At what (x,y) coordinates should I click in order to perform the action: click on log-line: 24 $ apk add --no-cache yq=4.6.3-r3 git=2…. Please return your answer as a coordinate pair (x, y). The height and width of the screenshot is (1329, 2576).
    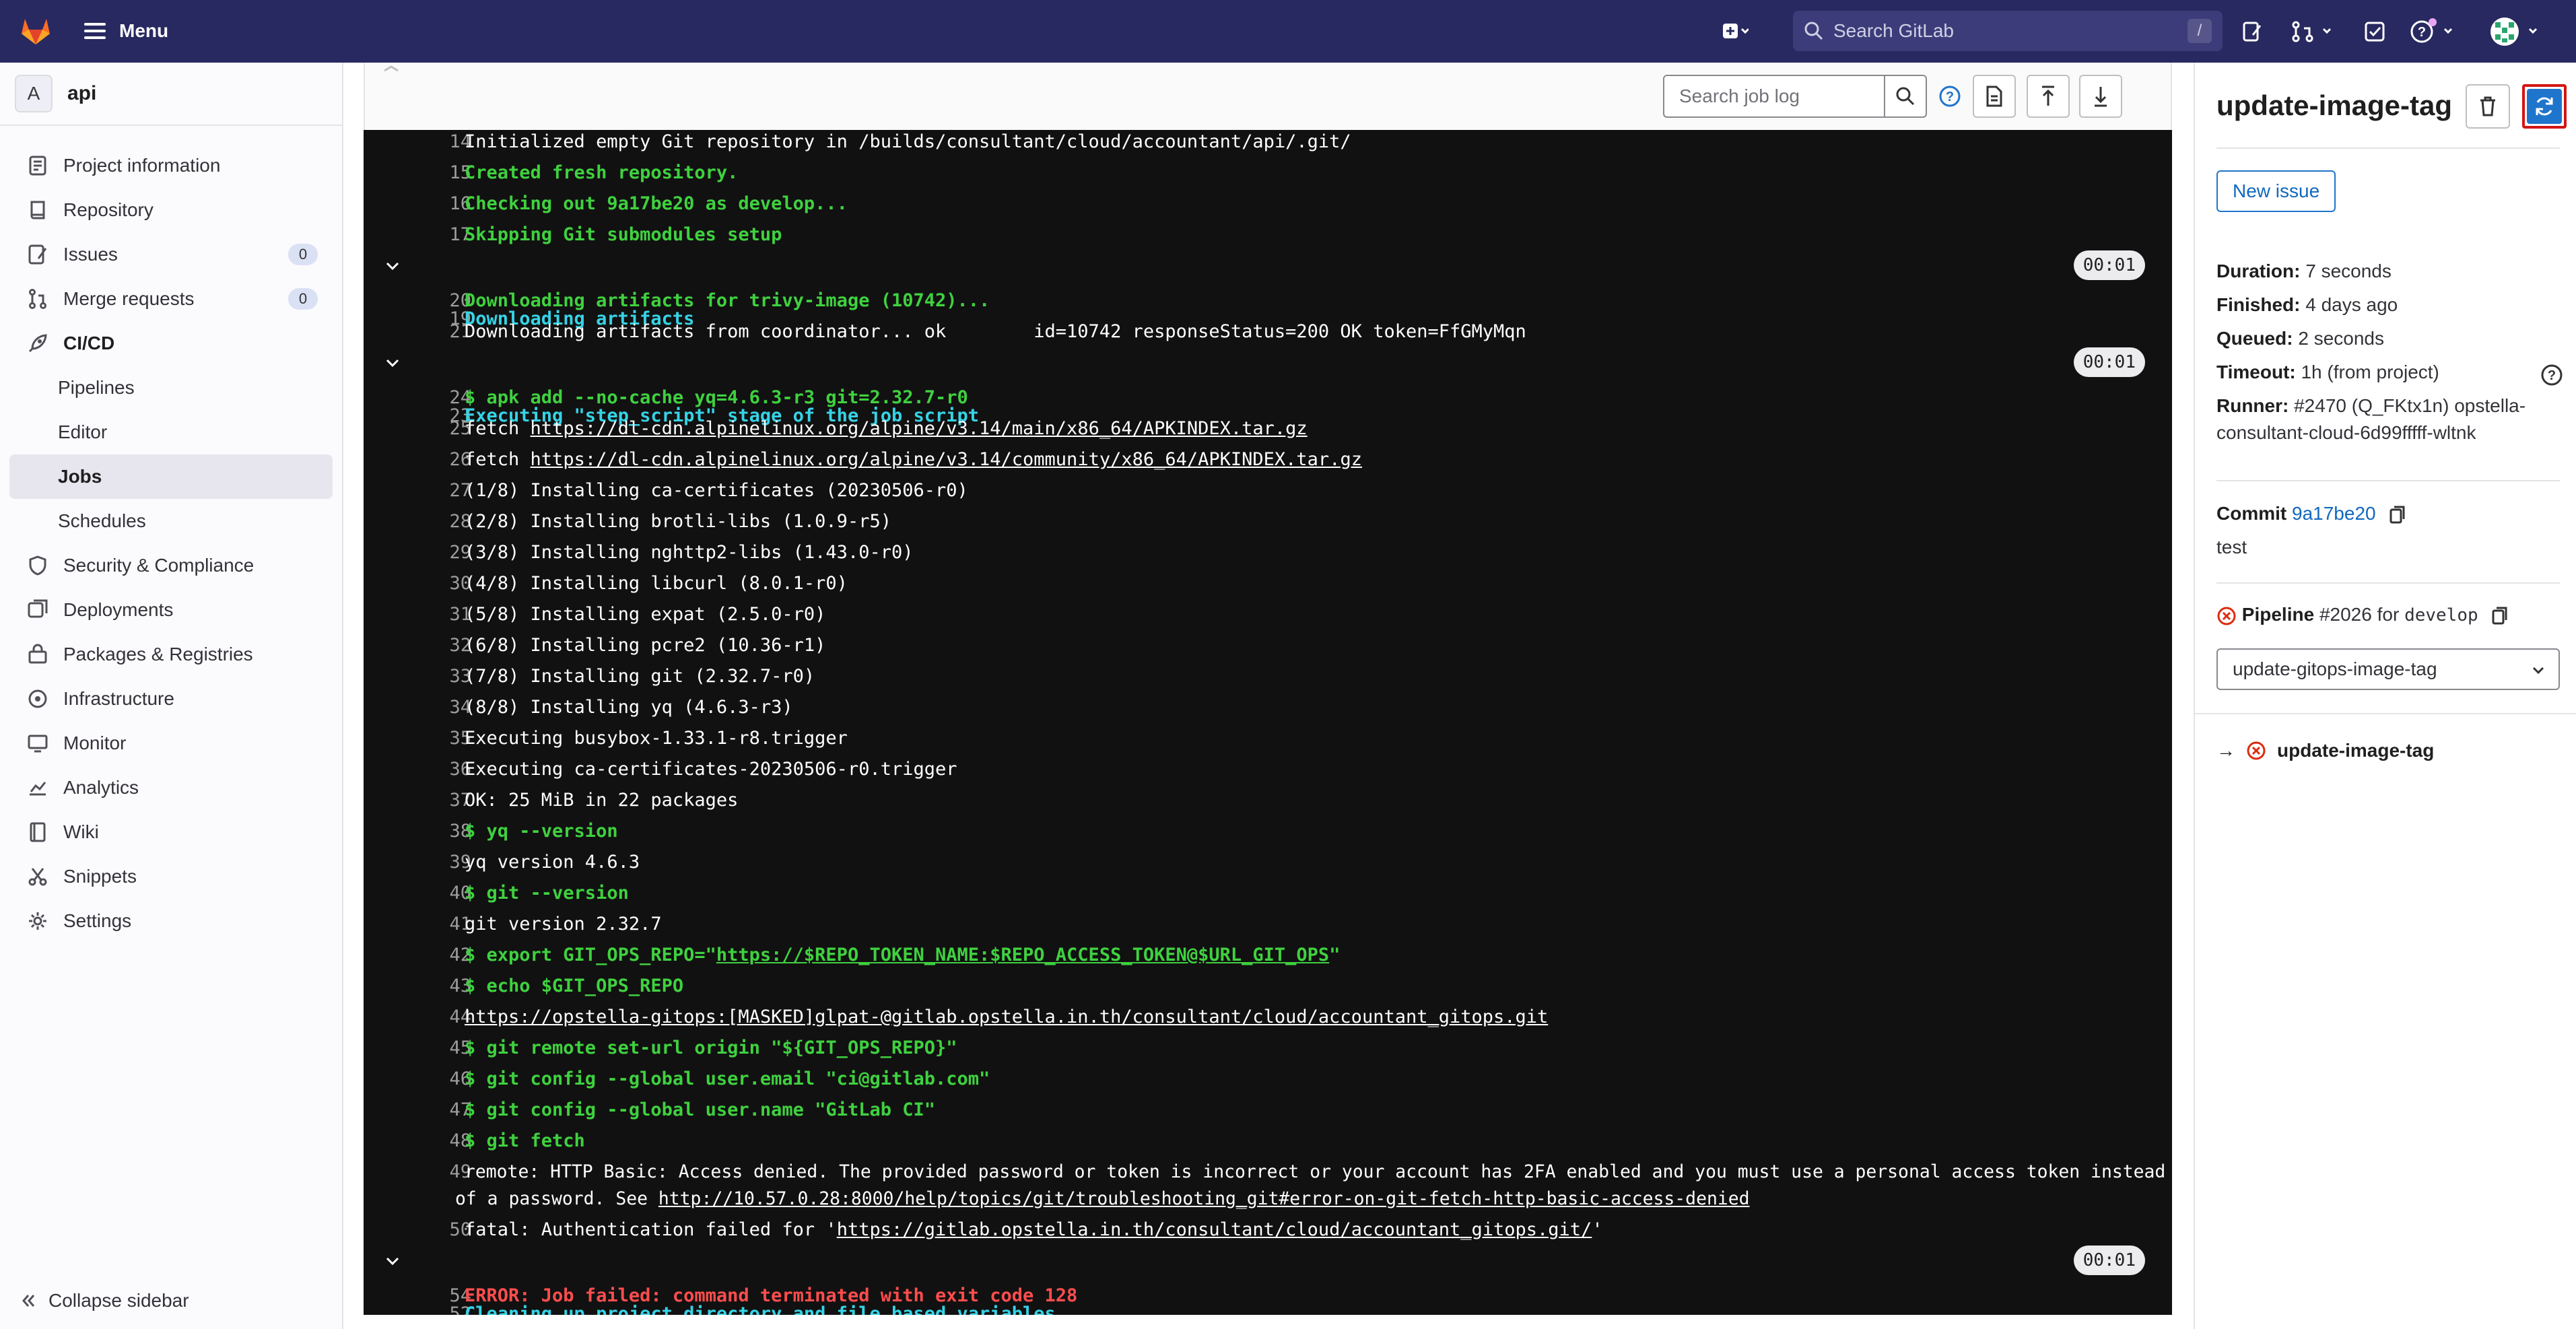
    Looking at the image, I should click on (708, 398).